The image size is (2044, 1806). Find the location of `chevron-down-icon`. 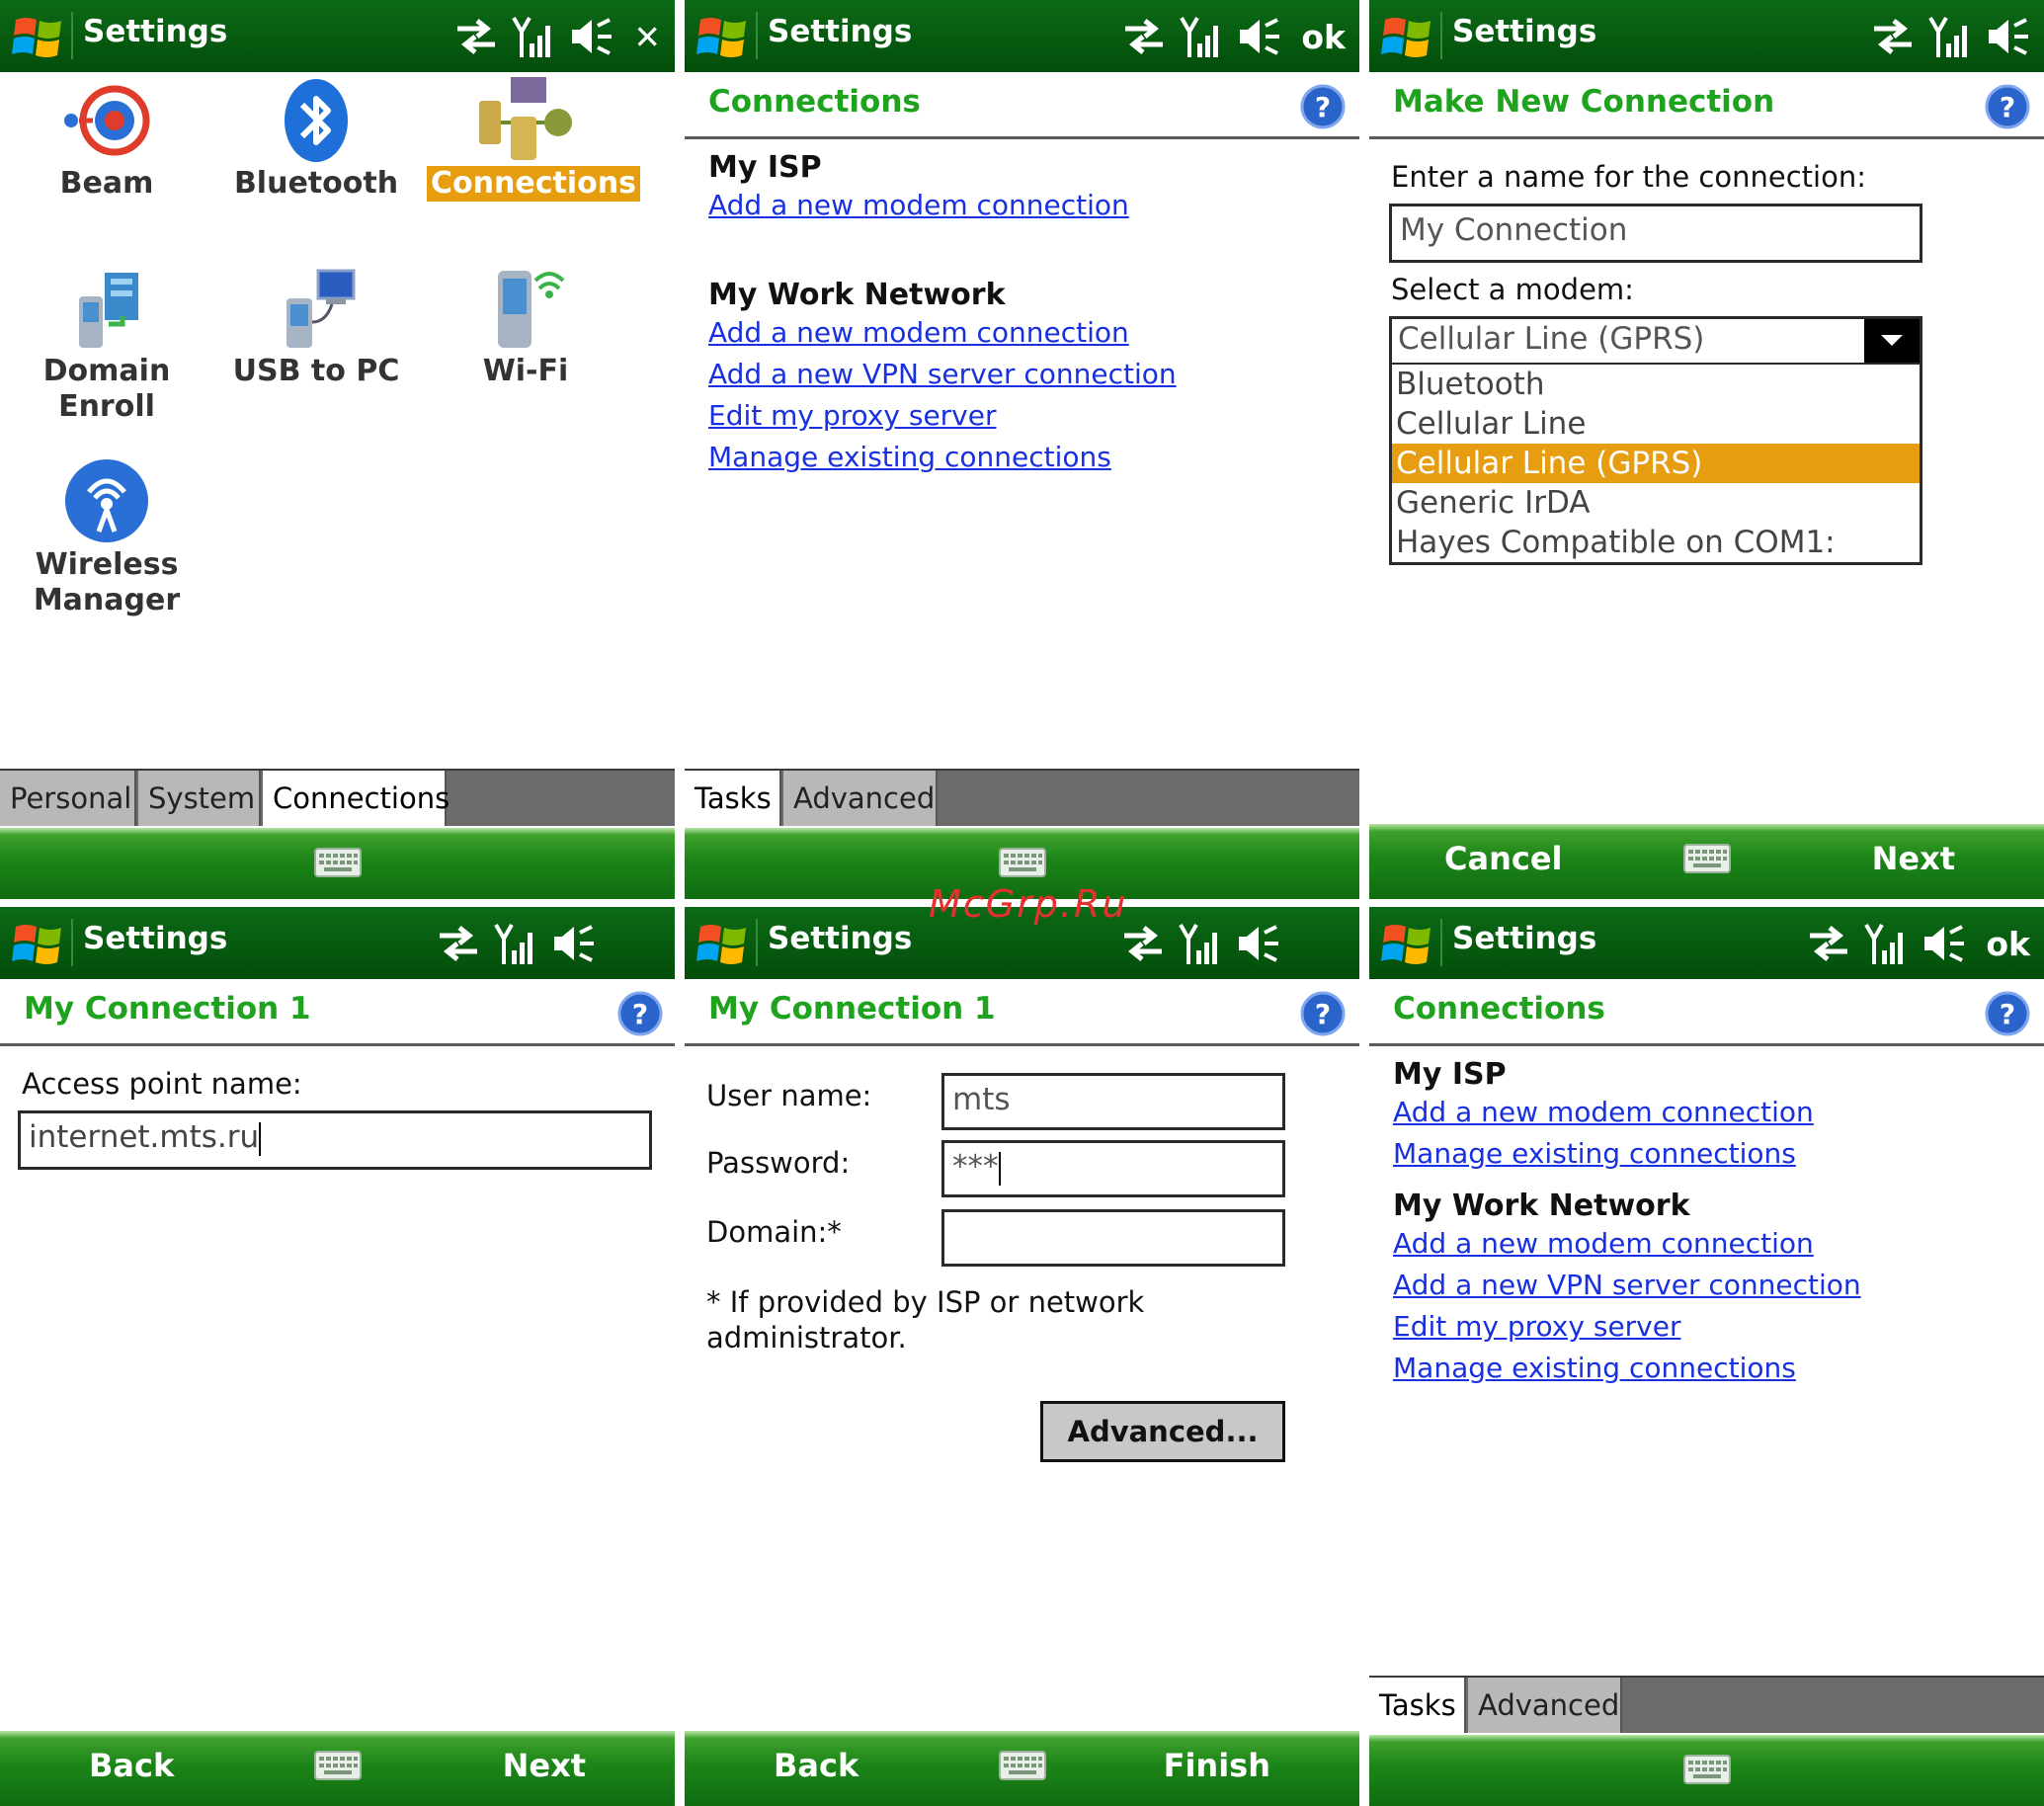

chevron-down-icon is located at coordinates (1892, 341).